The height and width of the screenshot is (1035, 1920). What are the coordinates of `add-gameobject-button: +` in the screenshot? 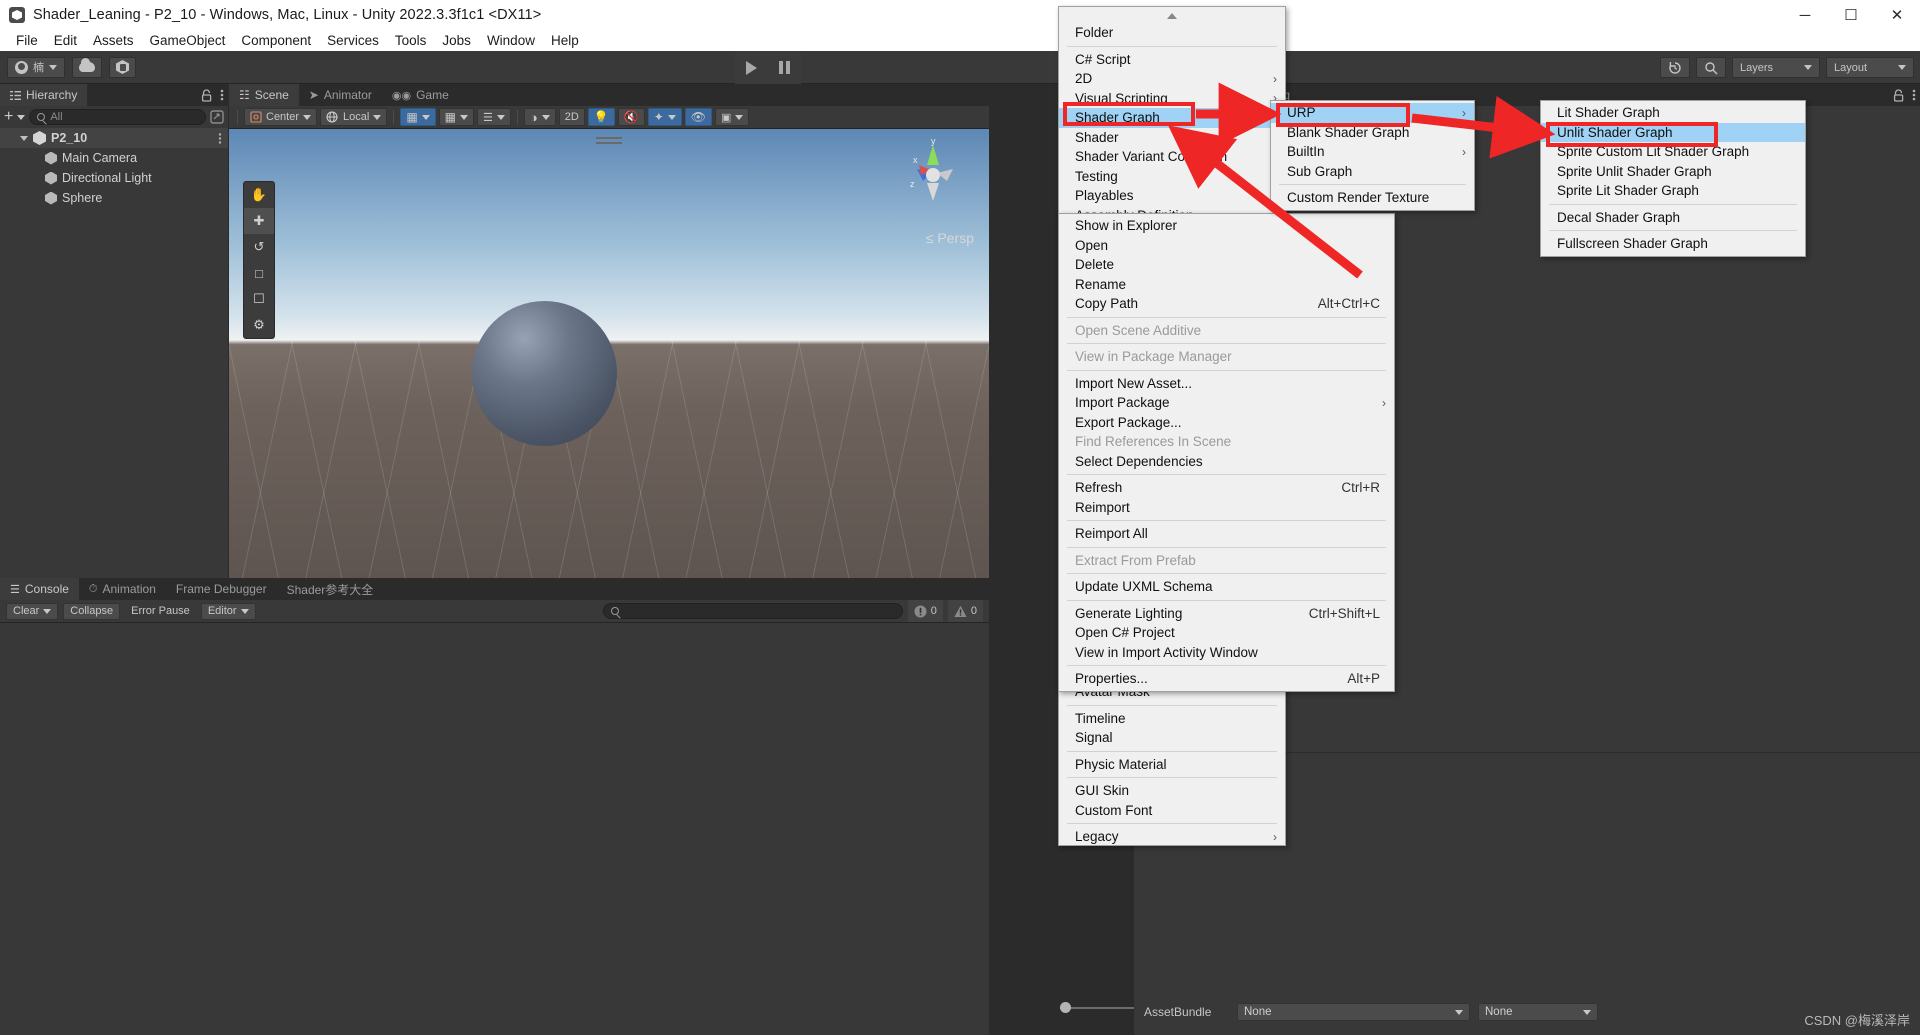 It's located at (8, 117).